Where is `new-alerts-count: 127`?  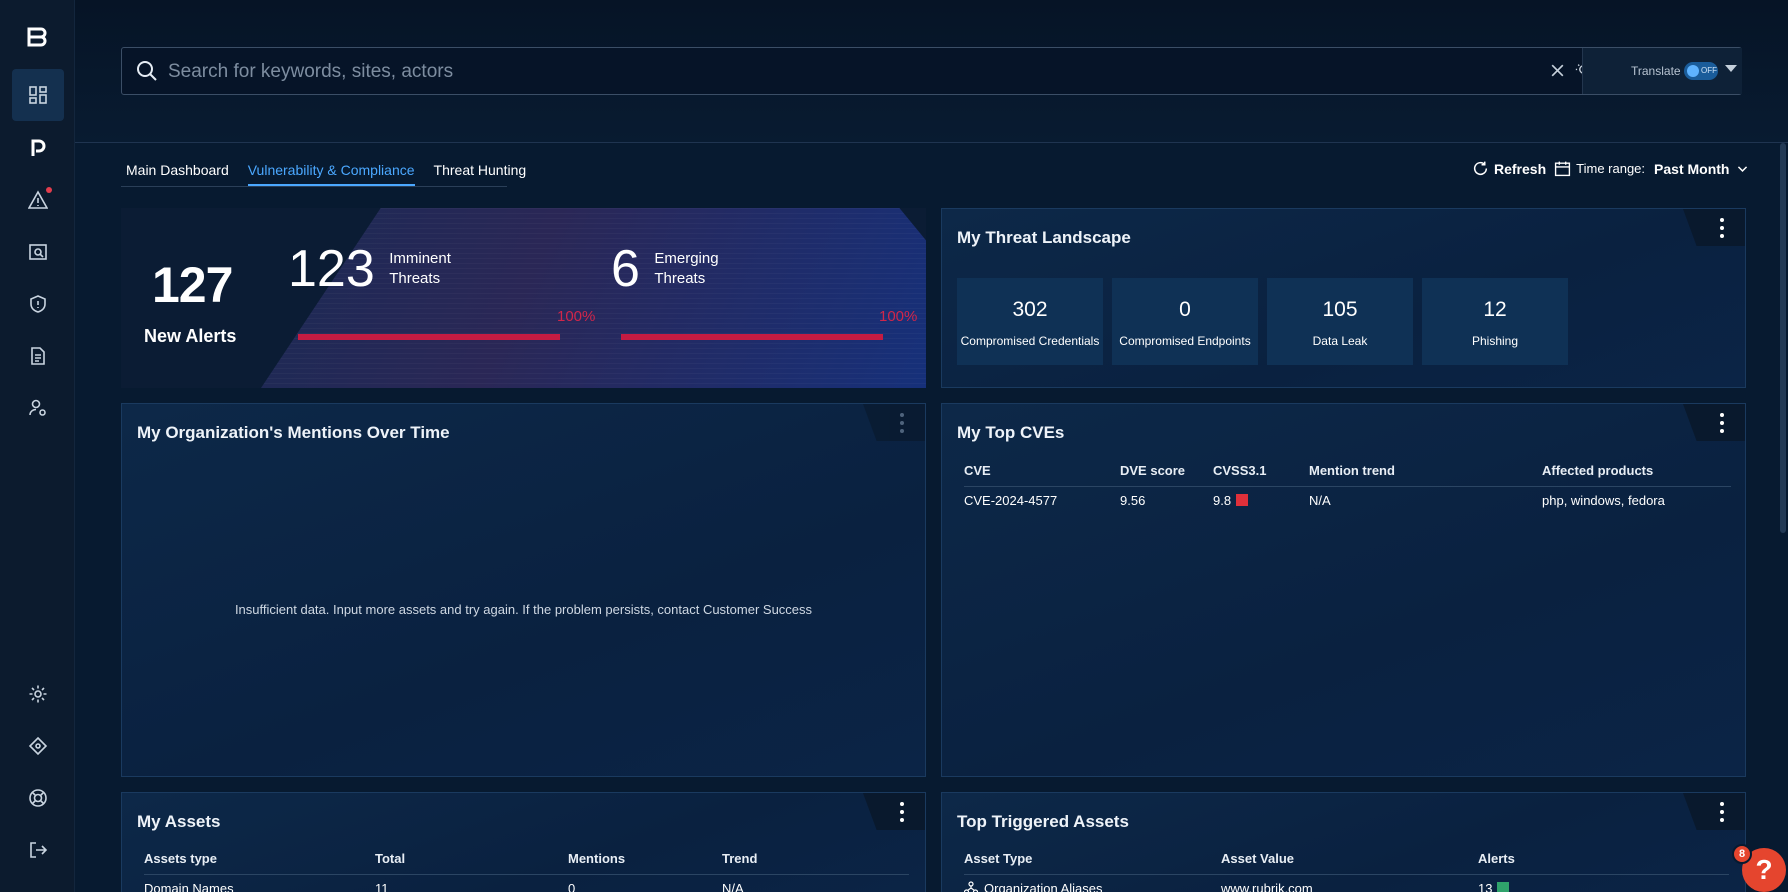
new-alerts-count: 127 is located at coordinates (192, 285).